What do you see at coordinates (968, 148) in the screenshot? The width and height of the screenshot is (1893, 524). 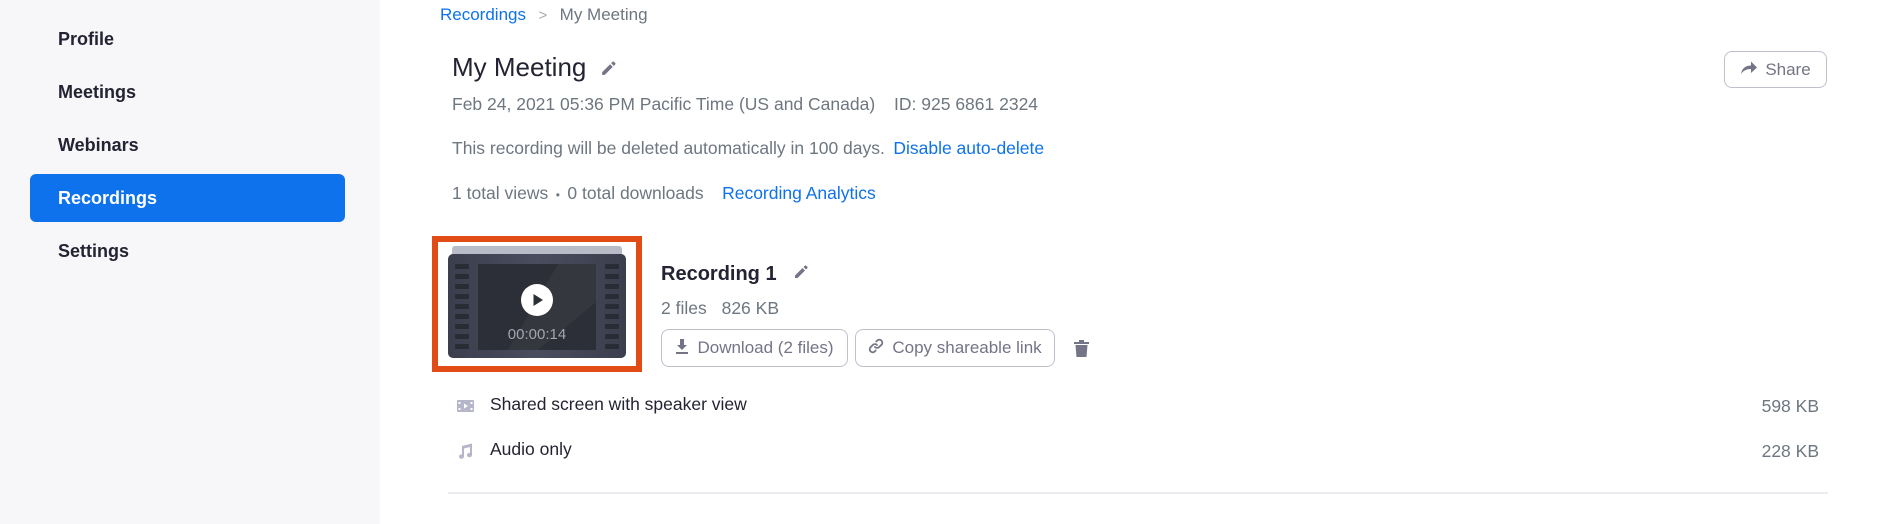 I see `disable-auto-delete-link: Disable auto-delete` at bounding box center [968, 148].